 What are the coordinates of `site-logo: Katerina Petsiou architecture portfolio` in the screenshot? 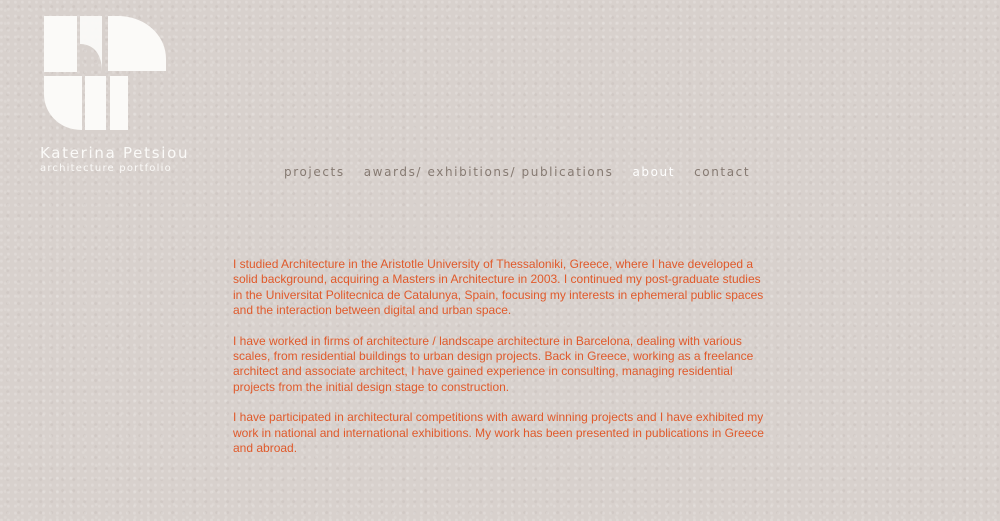 It's located at (112, 97).